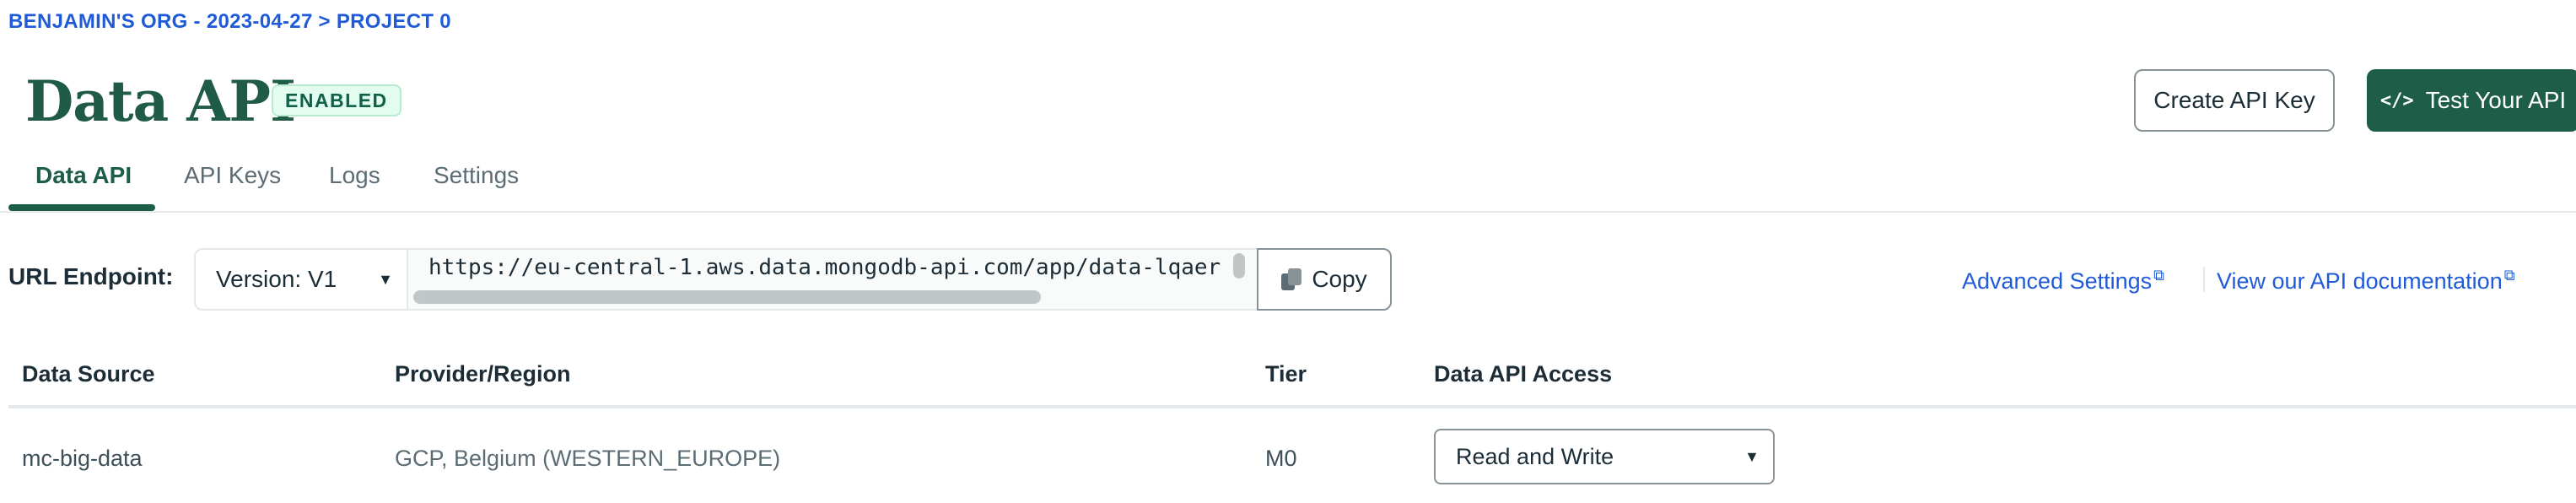 The height and width of the screenshot is (503, 2576). I want to click on status-badge: ENABLED, so click(336, 100).